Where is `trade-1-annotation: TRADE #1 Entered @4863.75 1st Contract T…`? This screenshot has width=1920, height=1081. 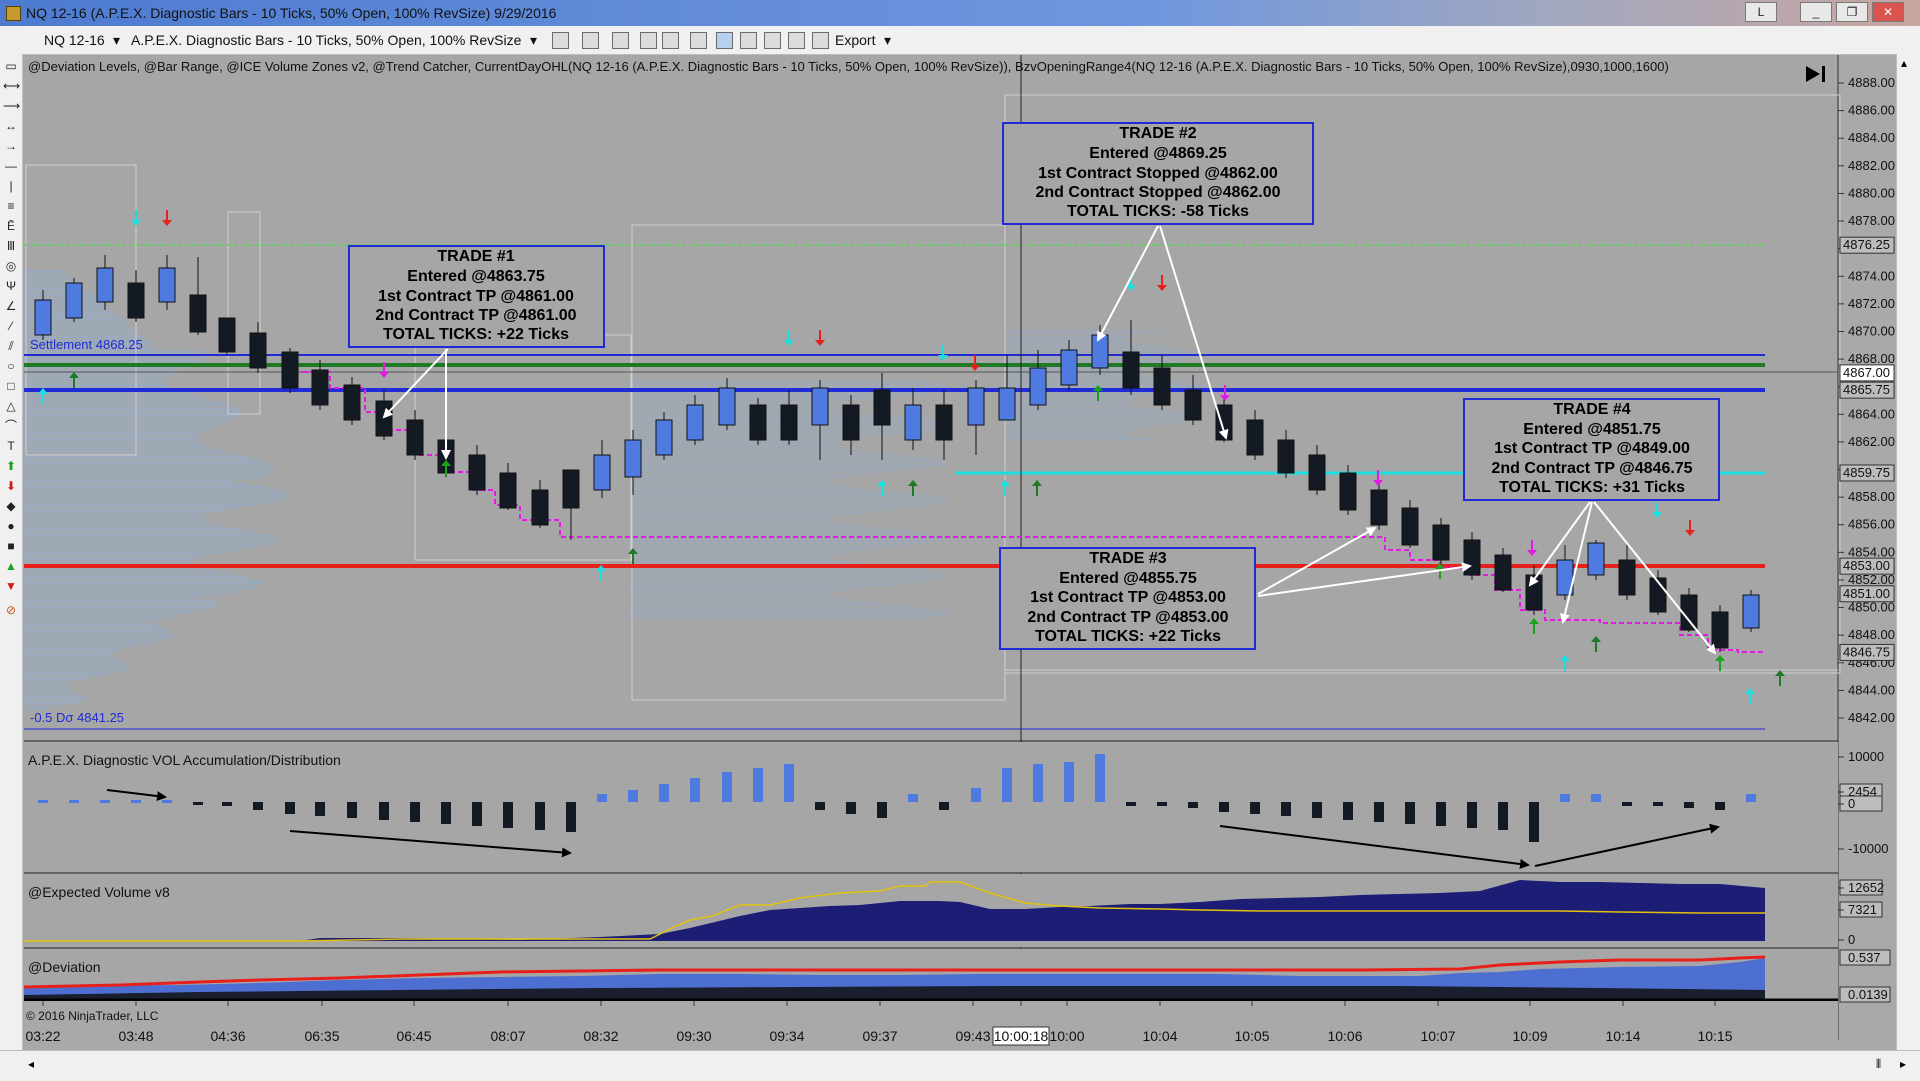
trade-1-annotation: TRADE #1 Entered @4863.75 1st Contract T… is located at coordinates (476, 296).